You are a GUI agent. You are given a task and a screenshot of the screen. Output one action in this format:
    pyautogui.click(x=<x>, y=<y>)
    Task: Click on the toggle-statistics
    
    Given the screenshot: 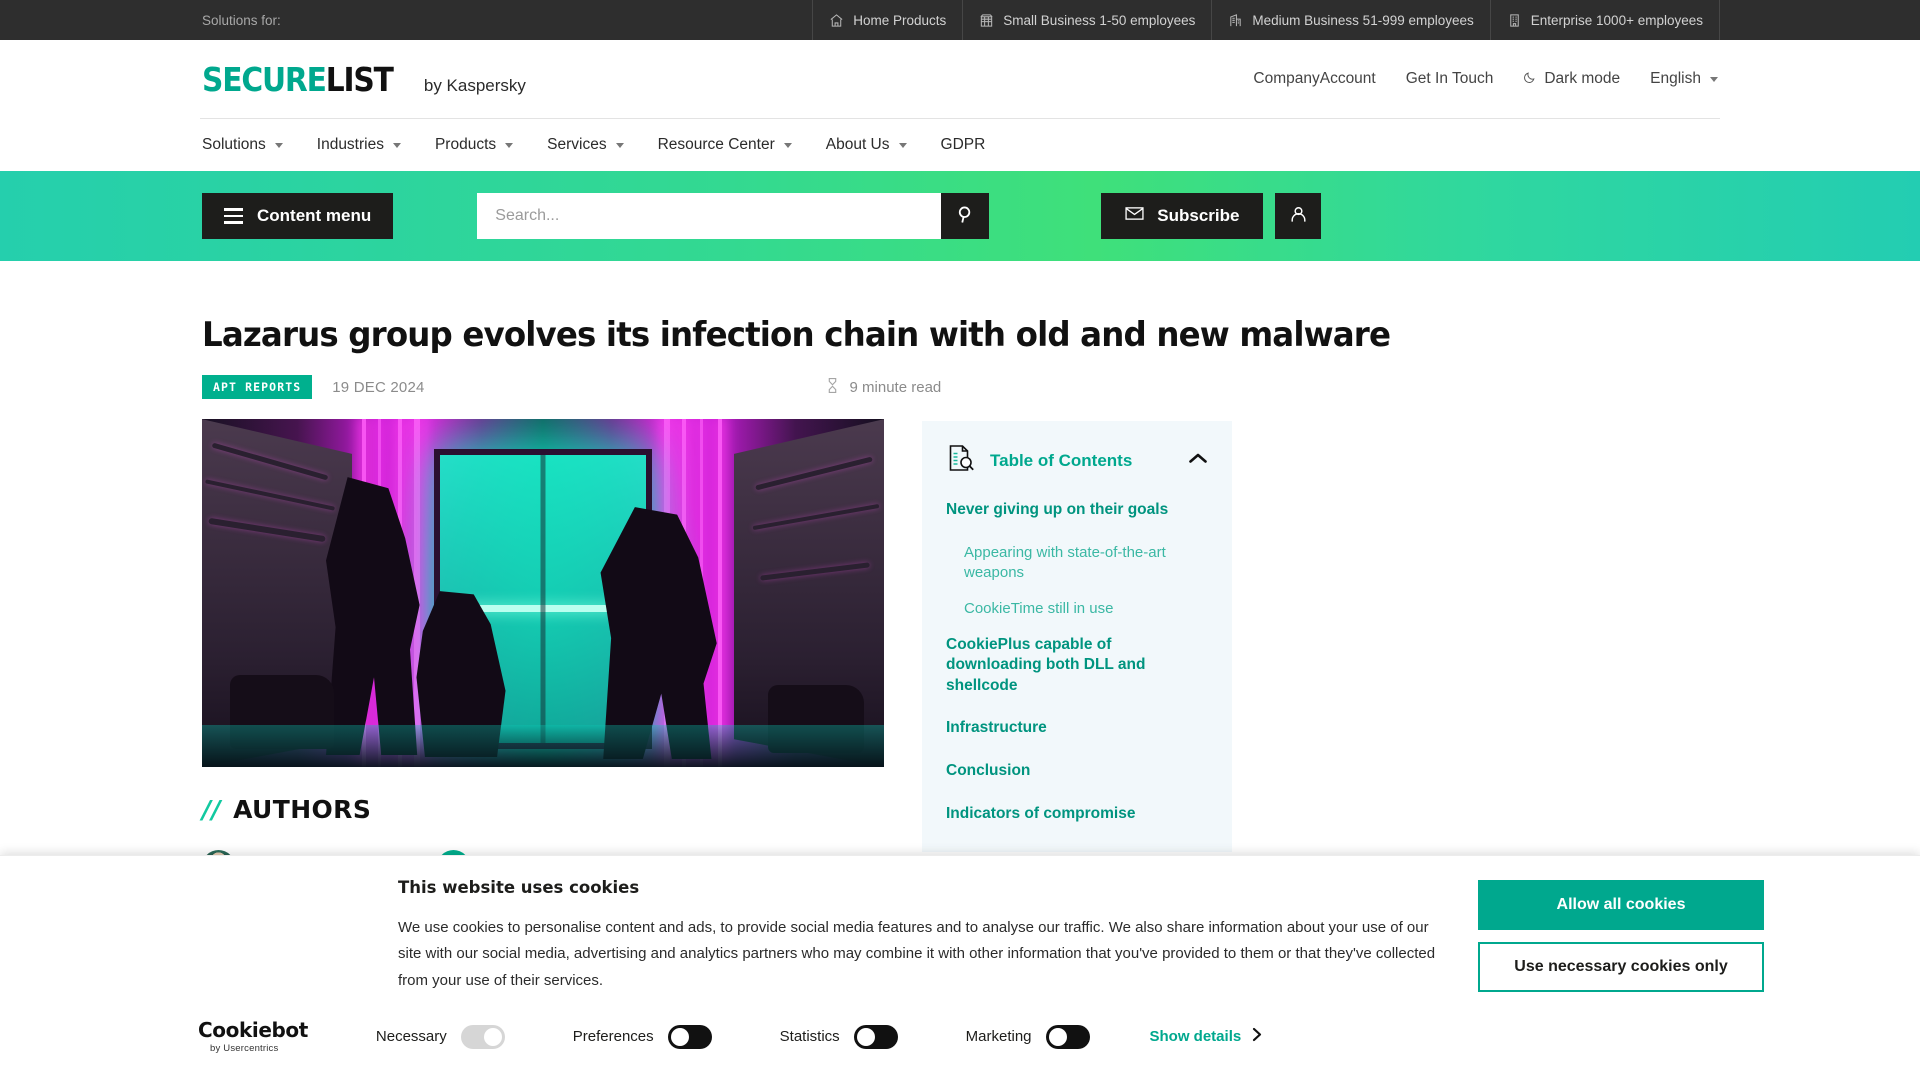 What is the action you would take?
    pyautogui.click(x=875, y=1036)
    